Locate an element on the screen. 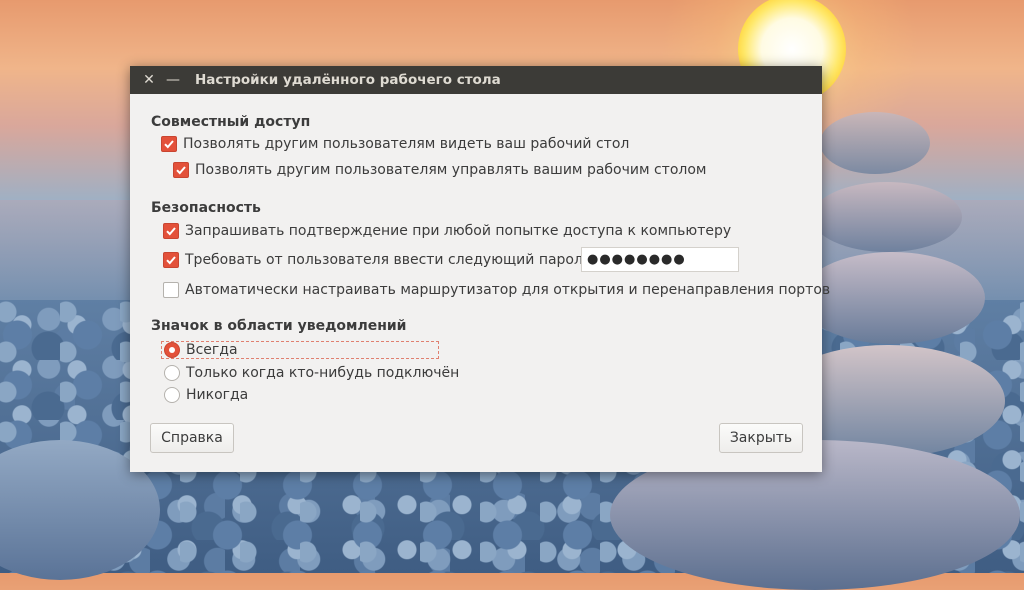 This screenshot has width=1024, height=590. window-titlebar: ✕ — Настройки удалённого рабочего стола is located at coordinates (476, 80).